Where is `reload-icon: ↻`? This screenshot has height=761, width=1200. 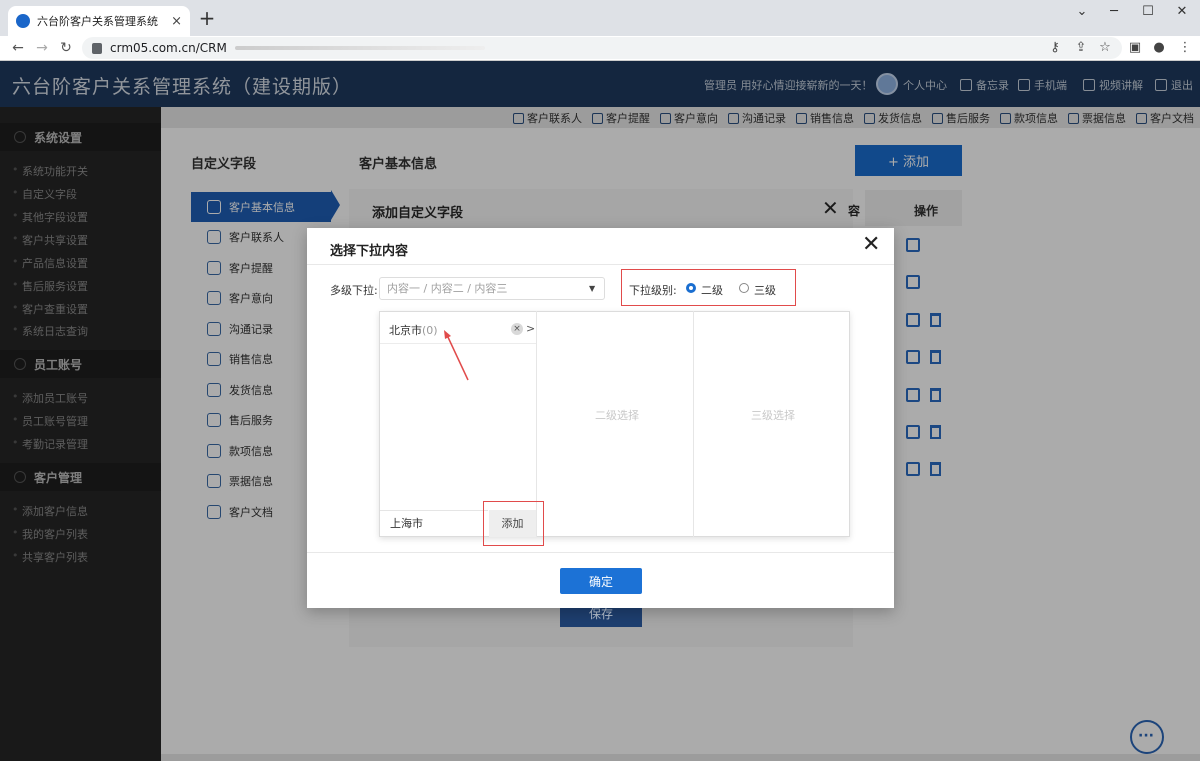
reload-icon: ↻ is located at coordinates (66, 48).